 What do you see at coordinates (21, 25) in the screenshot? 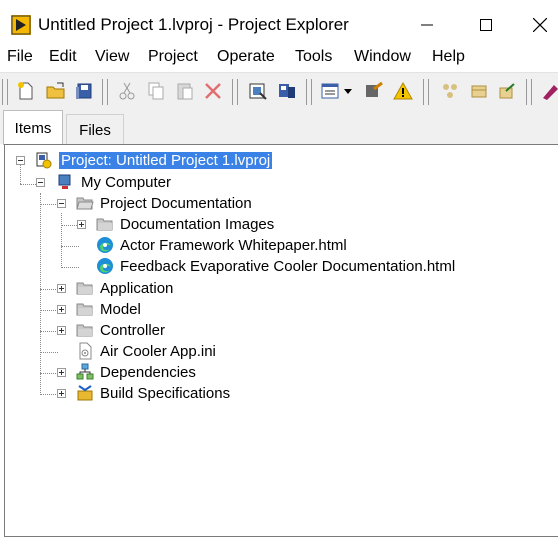
I see `labview-app-icon` at bounding box center [21, 25].